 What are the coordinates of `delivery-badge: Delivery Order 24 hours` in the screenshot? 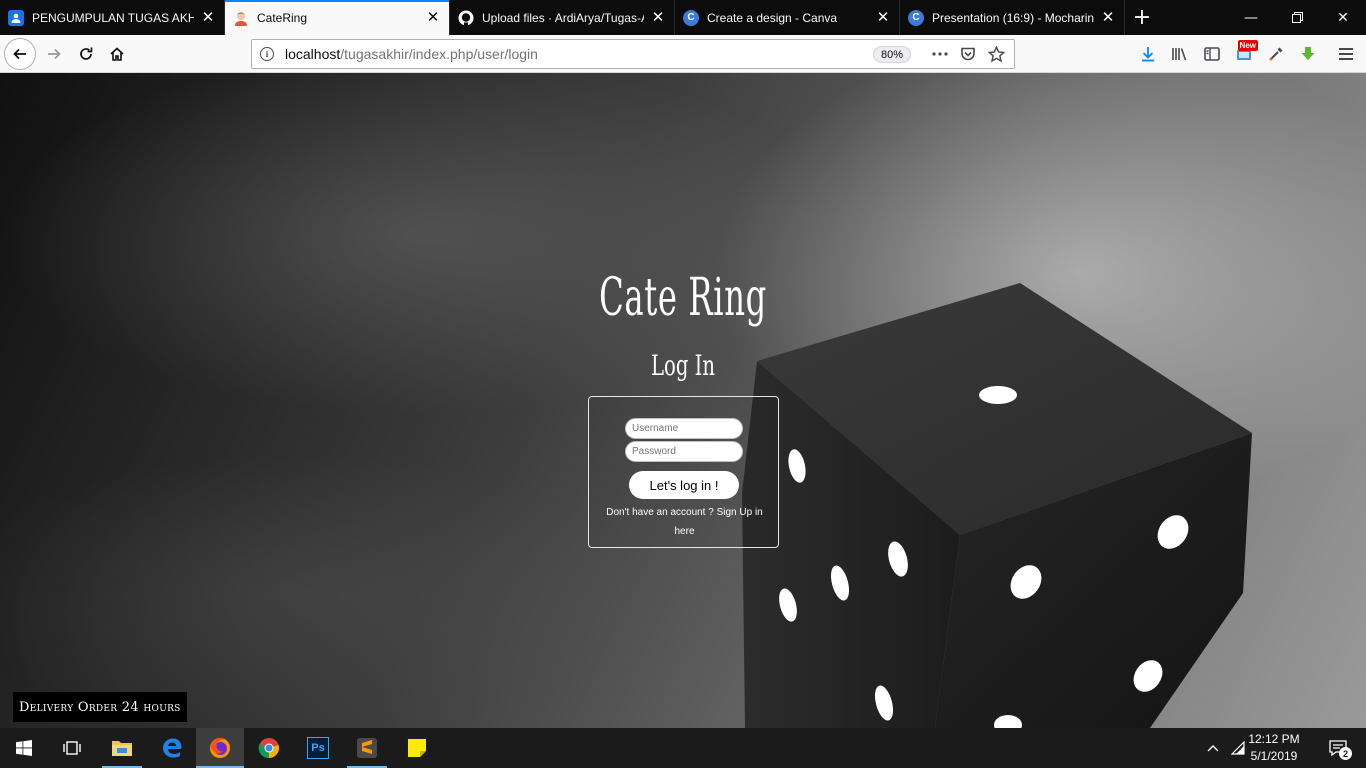 It's located at (100, 707).